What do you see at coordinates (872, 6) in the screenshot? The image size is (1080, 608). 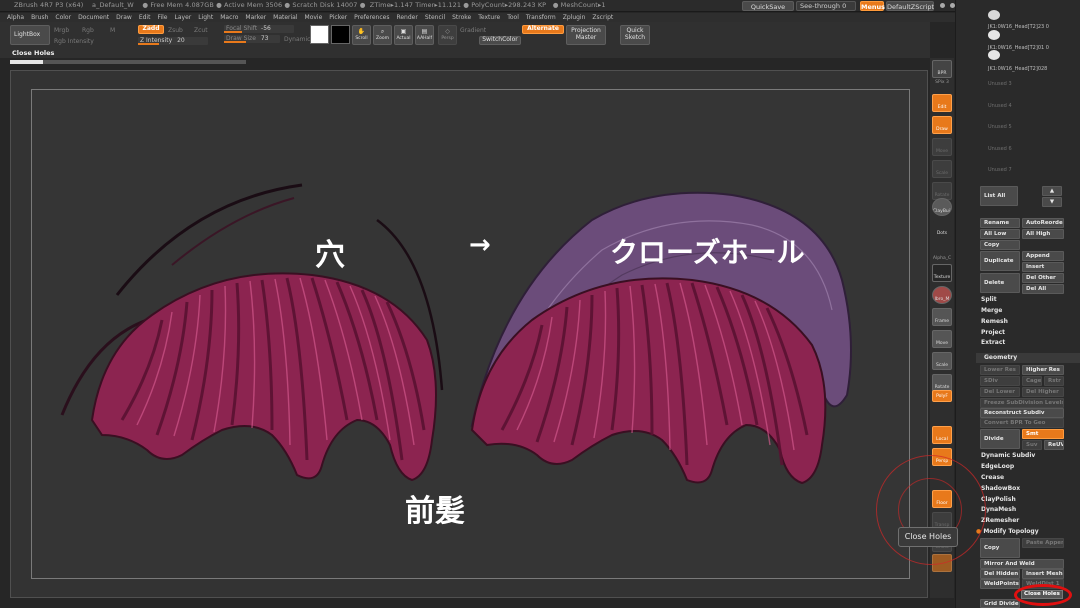 I see `menus-button: Menus` at bounding box center [872, 6].